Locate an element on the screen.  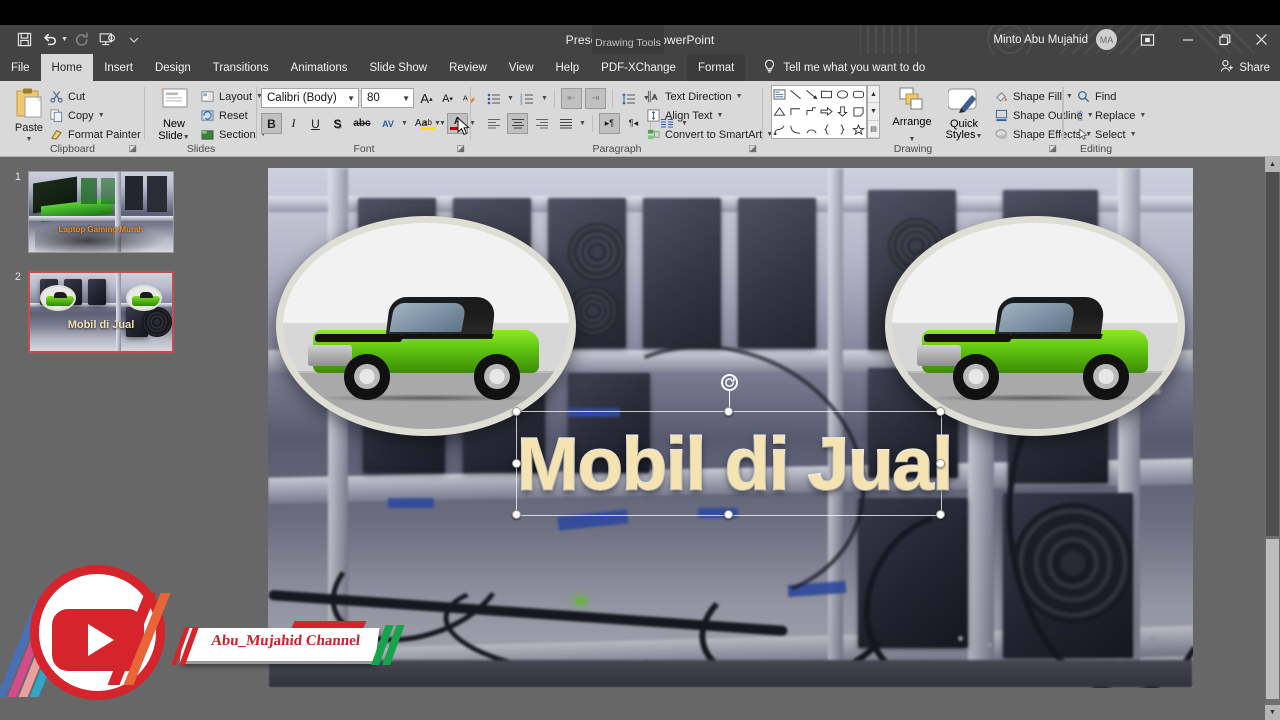
align-right-button is located at coordinates (541, 123).